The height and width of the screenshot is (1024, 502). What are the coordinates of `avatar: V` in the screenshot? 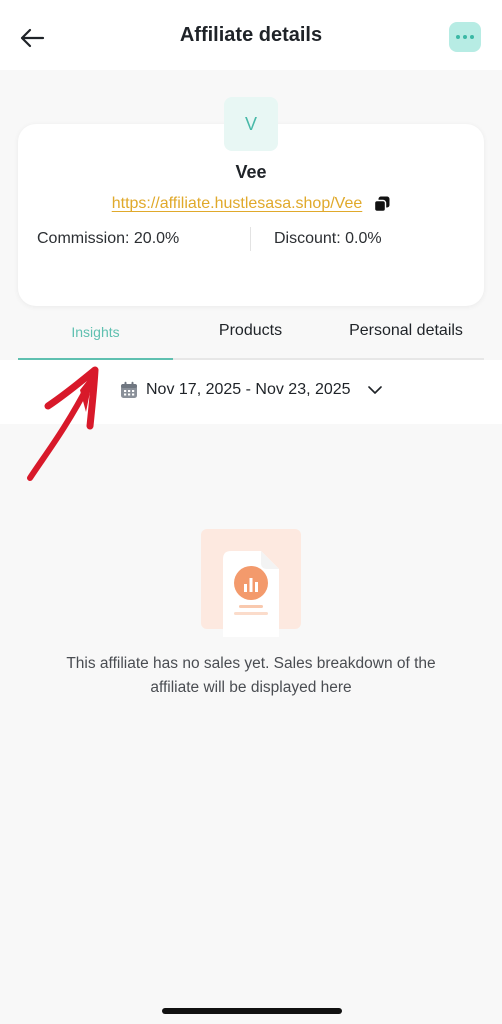 It's located at (251, 124).